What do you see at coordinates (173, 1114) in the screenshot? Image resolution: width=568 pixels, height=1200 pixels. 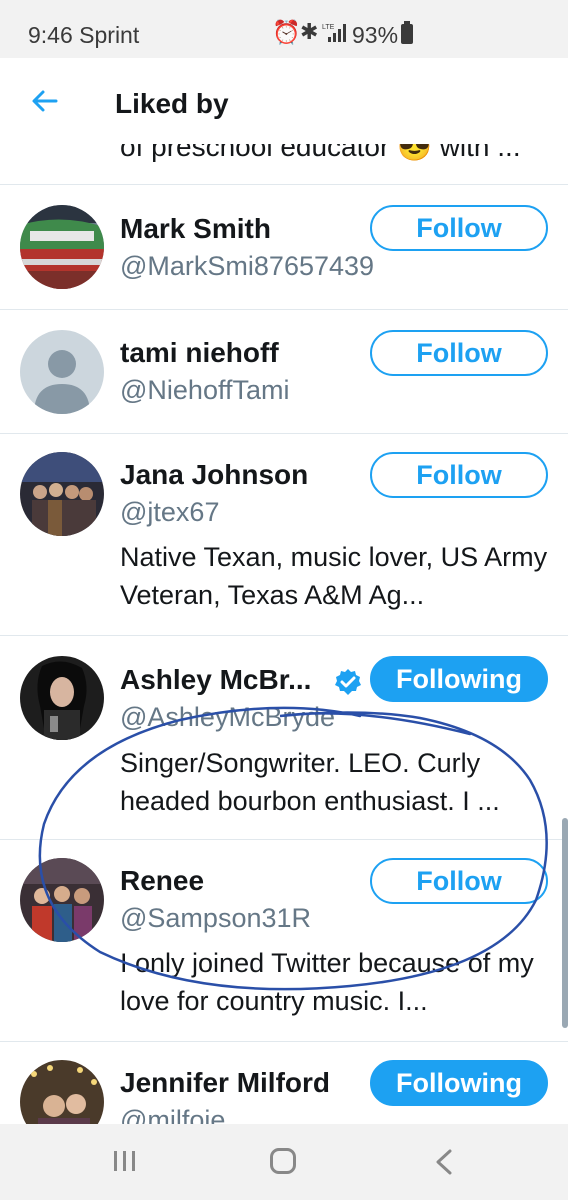 I see `user-handle: @milfoie` at bounding box center [173, 1114].